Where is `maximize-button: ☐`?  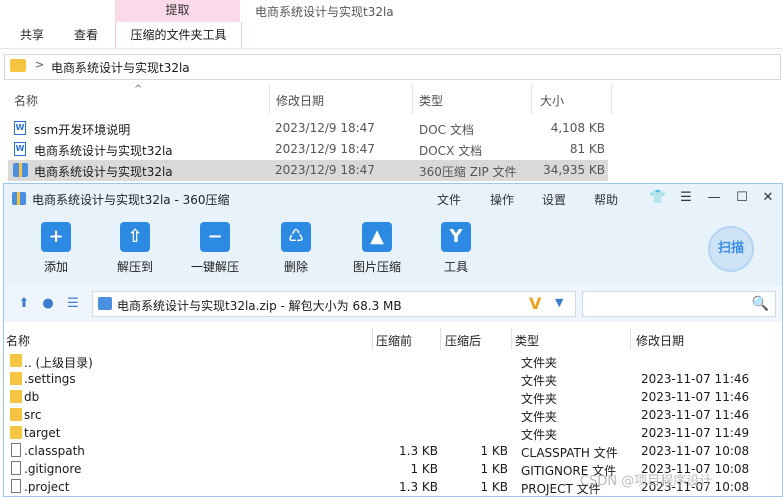
maximize-button: ☐ is located at coordinates (742, 198).